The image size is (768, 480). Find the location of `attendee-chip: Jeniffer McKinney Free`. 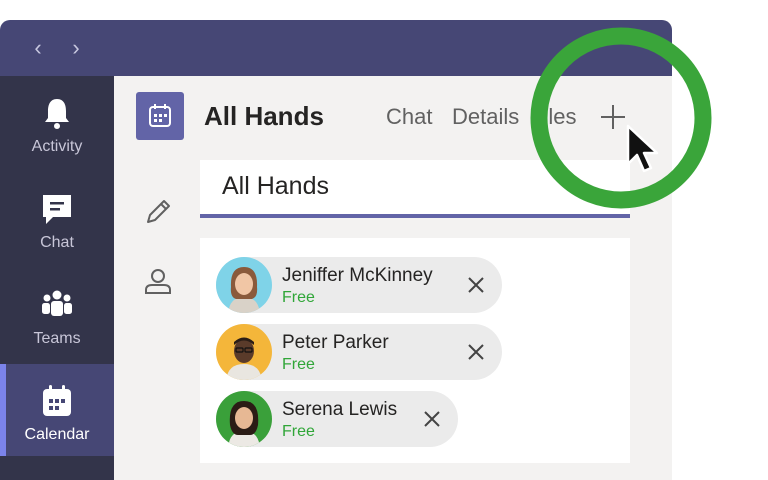

attendee-chip: Jeniffer McKinney Free is located at coordinates (359, 285).